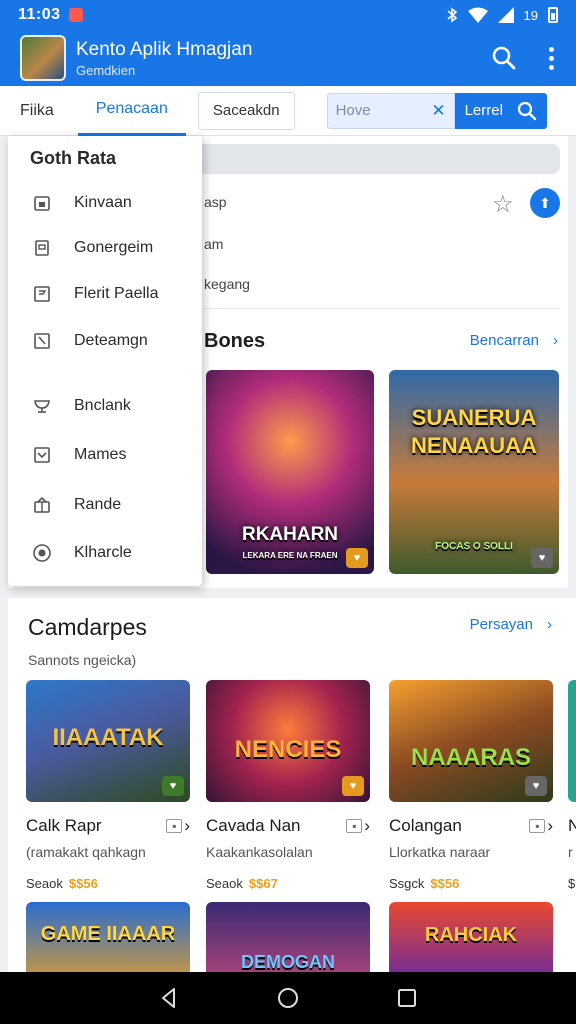 This screenshot has width=576, height=1024. I want to click on peek-text-2: am, so click(214, 244).